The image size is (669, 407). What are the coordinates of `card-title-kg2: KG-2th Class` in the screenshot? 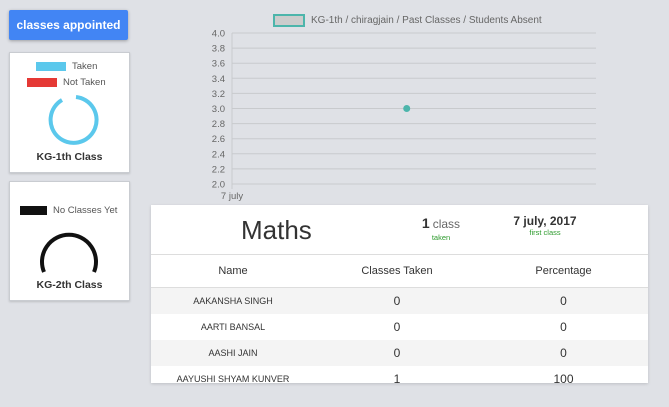 It's located at (69, 285).